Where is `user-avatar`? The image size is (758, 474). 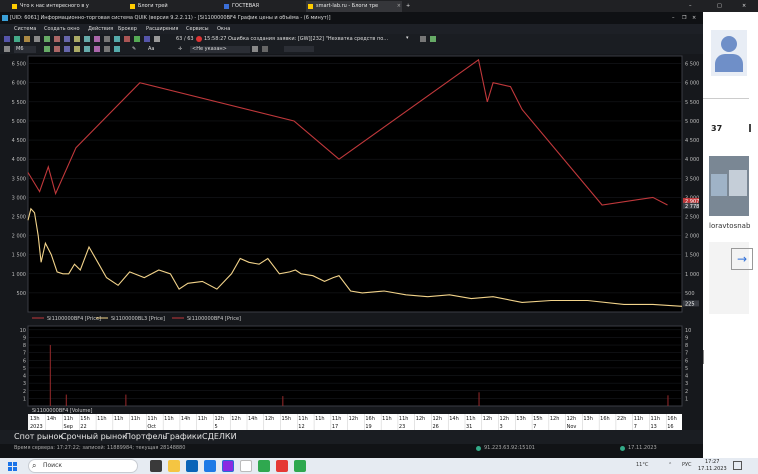
user-avatar is located at coordinates (729, 53).